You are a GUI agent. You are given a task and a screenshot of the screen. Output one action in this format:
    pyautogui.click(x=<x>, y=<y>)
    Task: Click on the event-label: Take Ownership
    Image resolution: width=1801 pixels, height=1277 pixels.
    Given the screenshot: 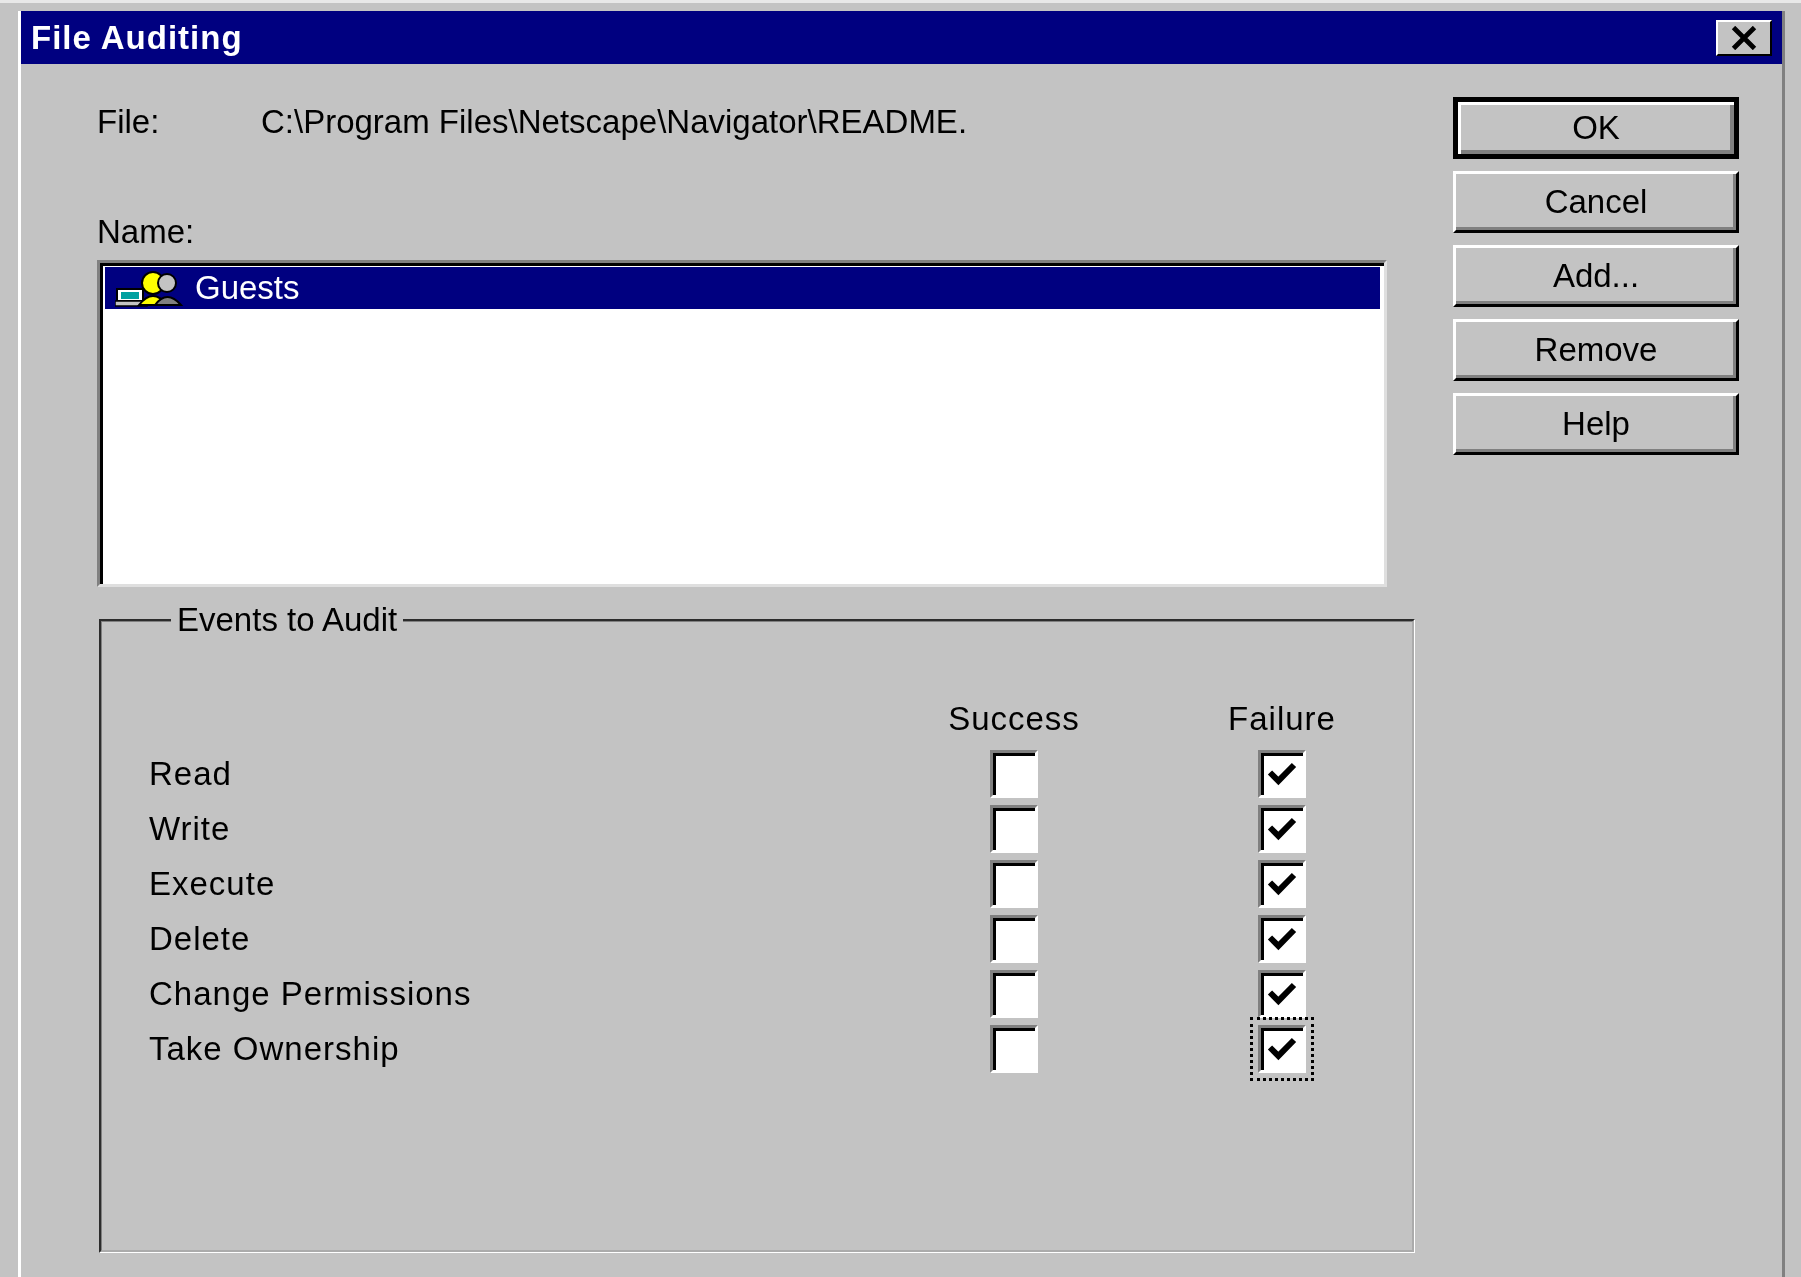 What is the action you would take?
    pyautogui.click(x=275, y=1048)
    